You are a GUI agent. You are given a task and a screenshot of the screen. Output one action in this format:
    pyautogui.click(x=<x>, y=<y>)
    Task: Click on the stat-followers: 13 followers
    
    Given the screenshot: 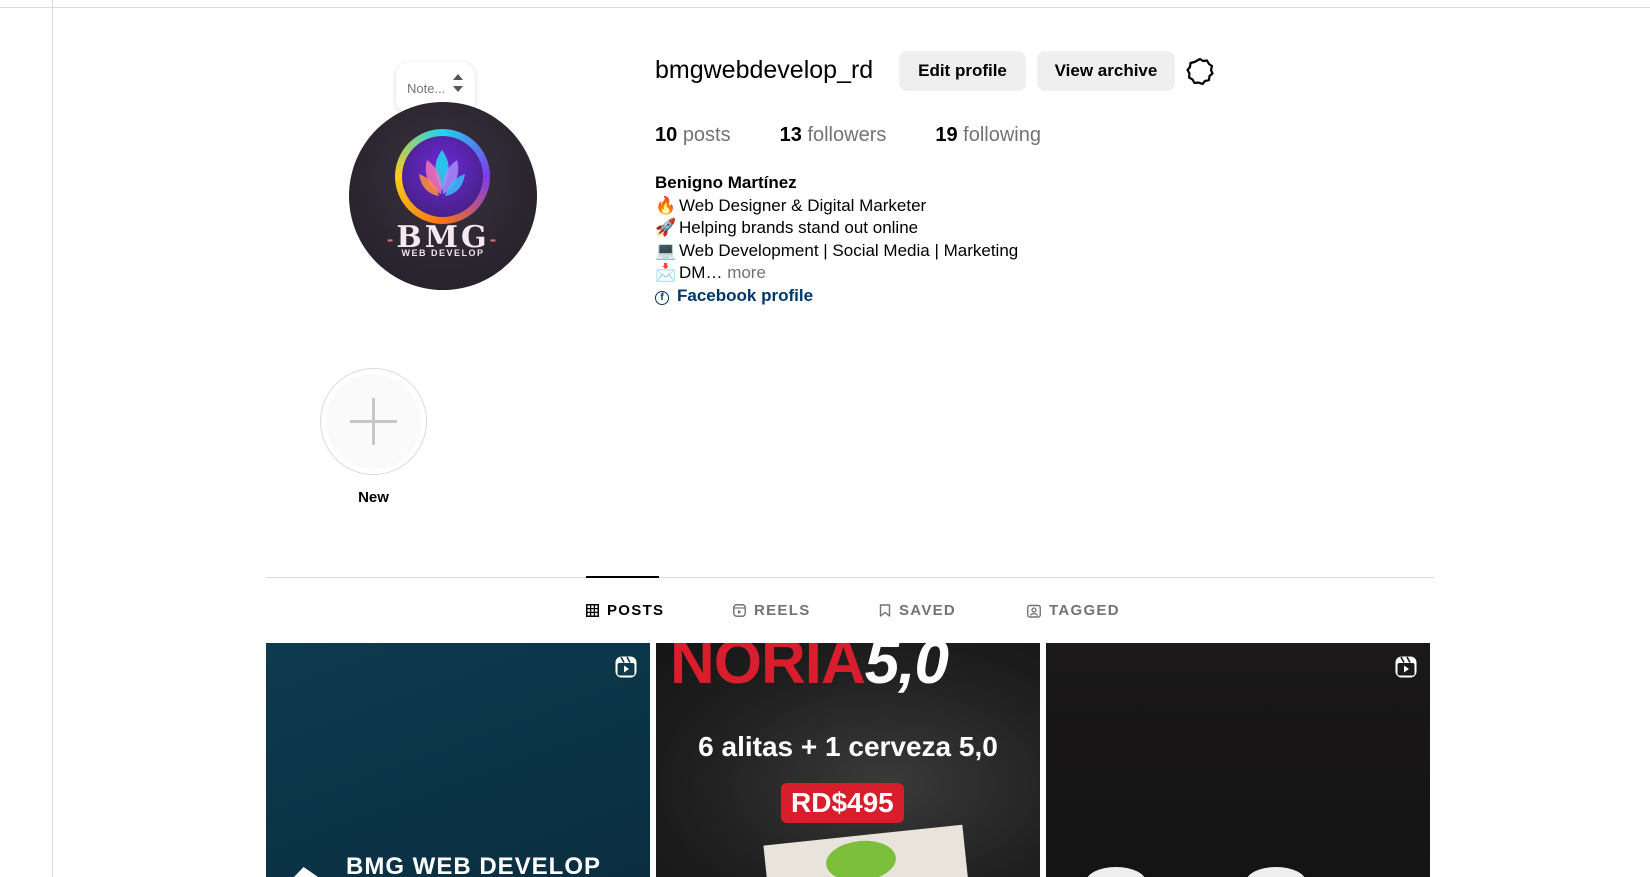 What is the action you would take?
    pyautogui.click(x=833, y=135)
    